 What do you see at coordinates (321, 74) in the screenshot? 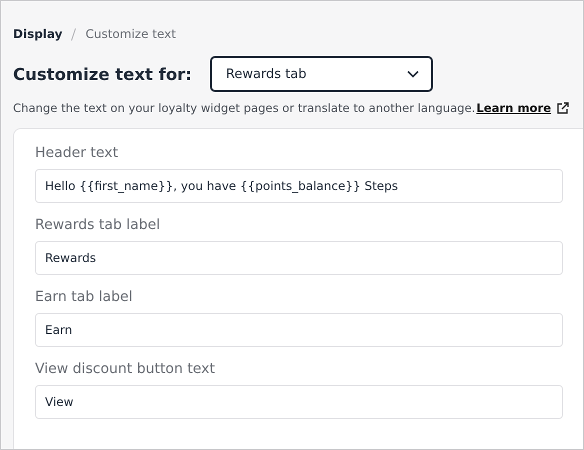
I see `page-select: Rewards tab` at bounding box center [321, 74].